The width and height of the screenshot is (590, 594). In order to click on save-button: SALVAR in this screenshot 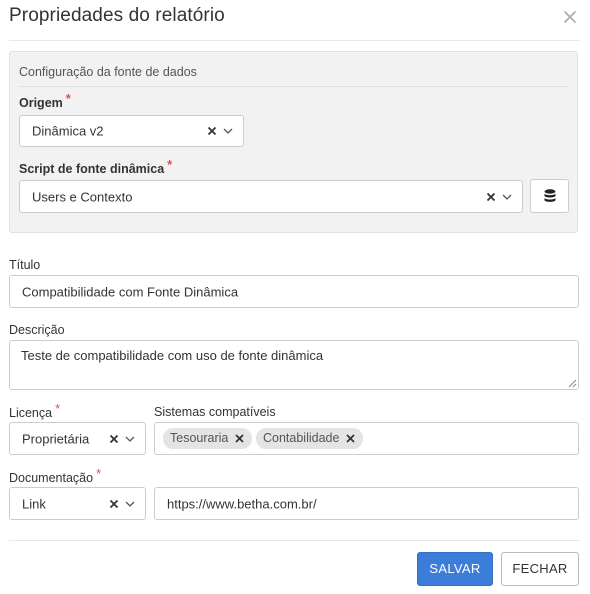, I will do `click(455, 569)`.